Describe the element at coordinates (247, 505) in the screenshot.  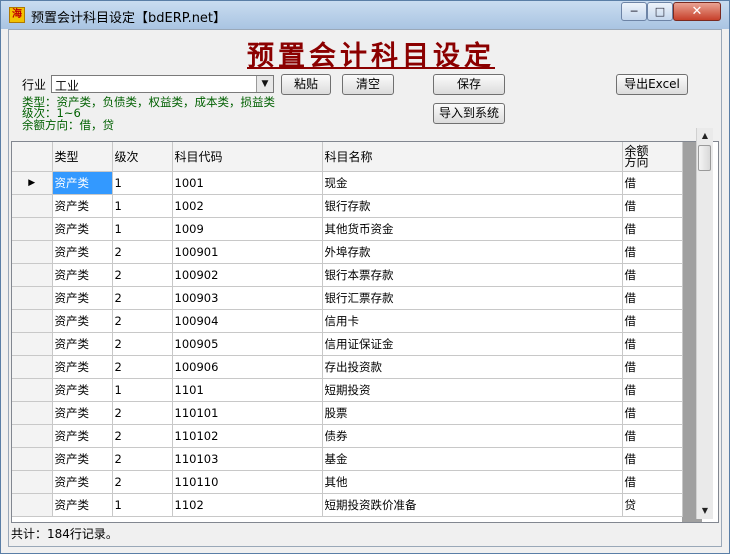
I see `table-cell-code: 1102` at that location.